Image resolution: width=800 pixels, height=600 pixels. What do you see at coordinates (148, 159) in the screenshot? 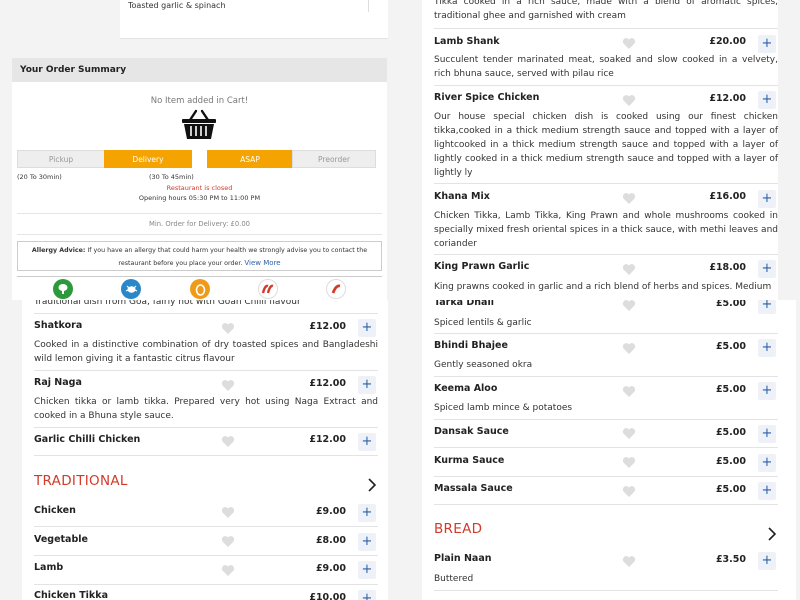
I see `delivery-option: Delivery` at bounding box center [148, 159].